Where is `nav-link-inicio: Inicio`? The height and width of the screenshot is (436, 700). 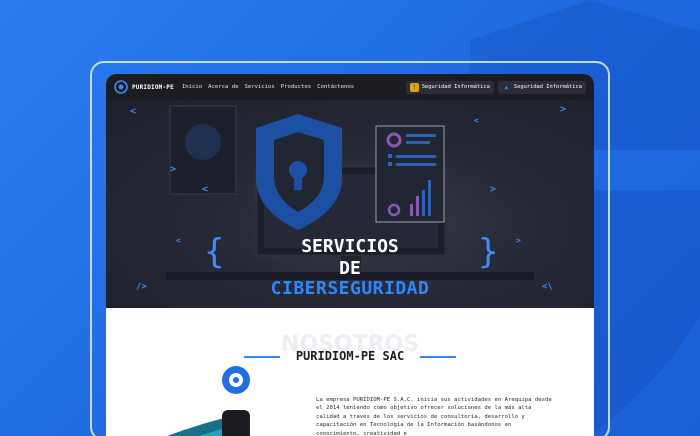 nav-link-inicio: Inicio is located at coordinates (192, 87).